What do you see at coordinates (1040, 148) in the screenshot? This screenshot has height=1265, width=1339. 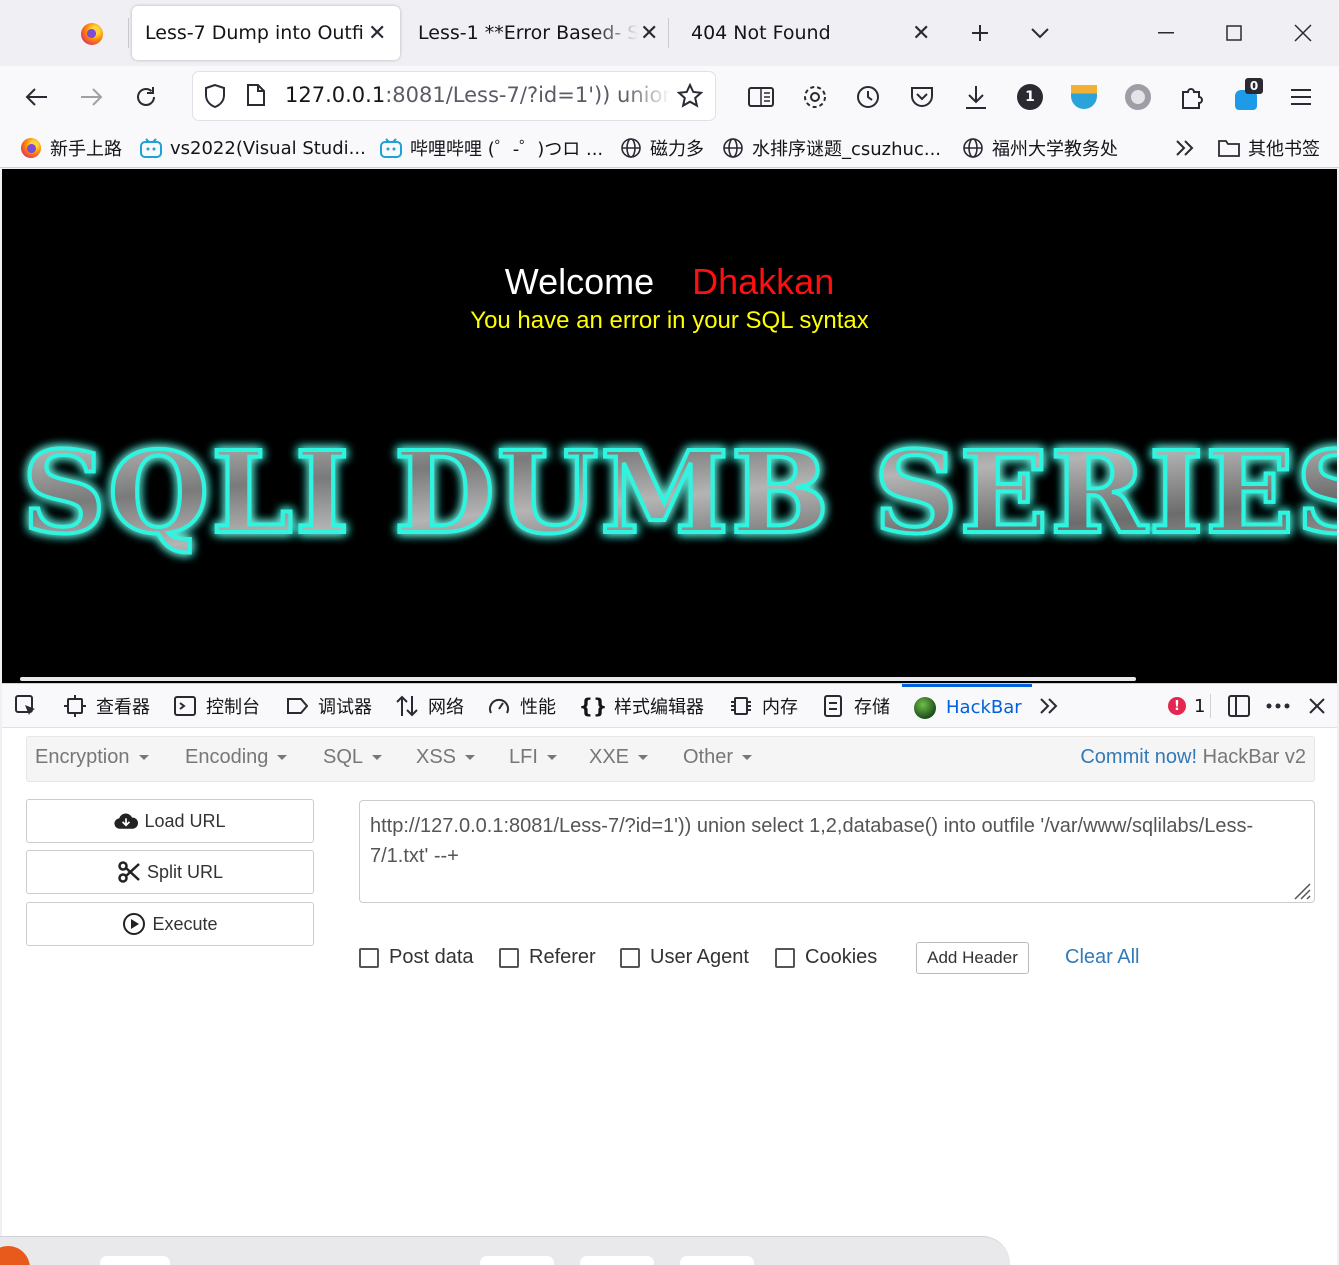 I see `bookmark-item: 福州大学教务处` at bounding box center [1040, 148].